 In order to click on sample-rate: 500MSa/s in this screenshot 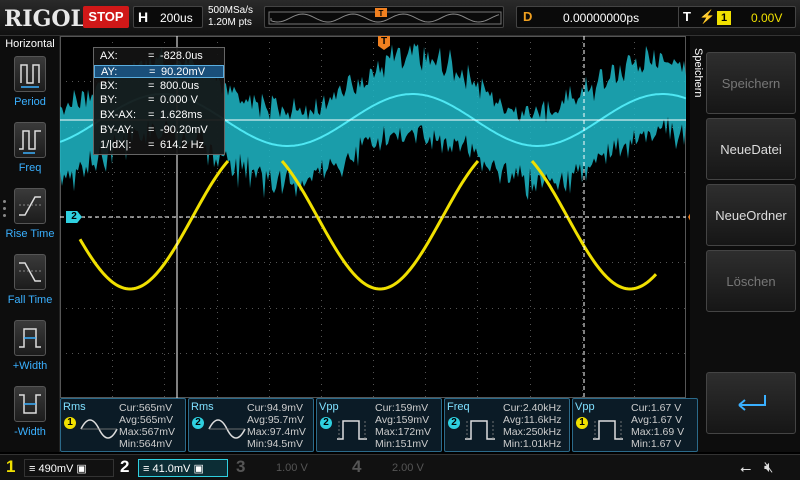, I will do `click(231, 10)`.